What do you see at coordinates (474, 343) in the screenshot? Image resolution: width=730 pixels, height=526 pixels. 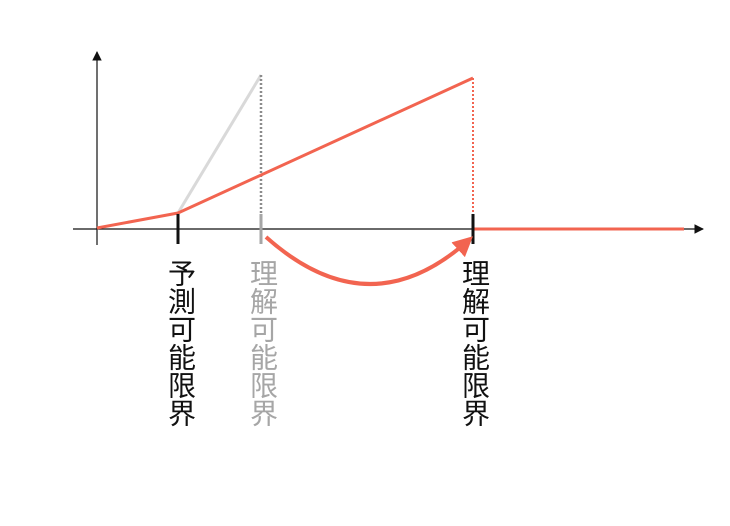 I see `label-understanding-limit-new: 理解可能限界` at bounding box center [474, 343].